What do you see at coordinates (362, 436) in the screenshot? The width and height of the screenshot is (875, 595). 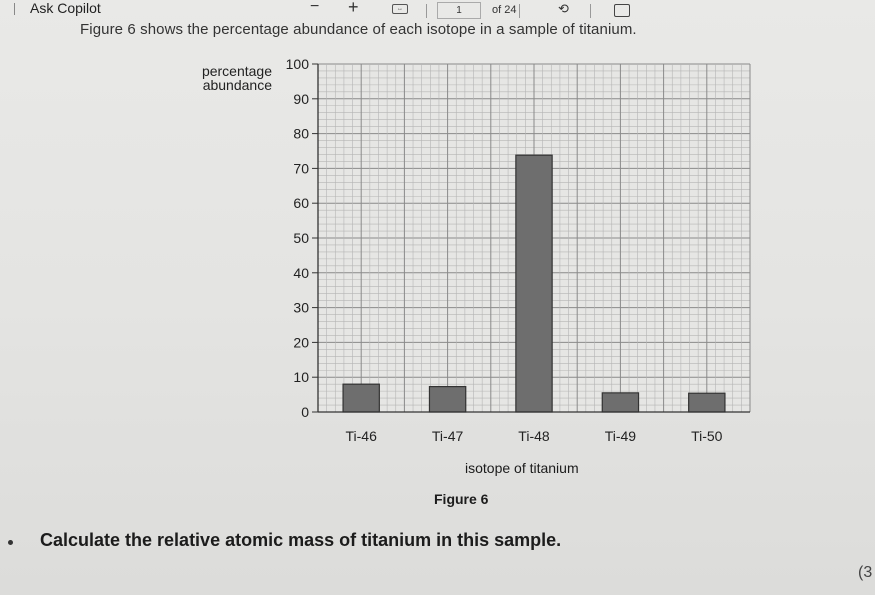 I see `x-tick-label: Ti-46` at bounding box center [362, 436].